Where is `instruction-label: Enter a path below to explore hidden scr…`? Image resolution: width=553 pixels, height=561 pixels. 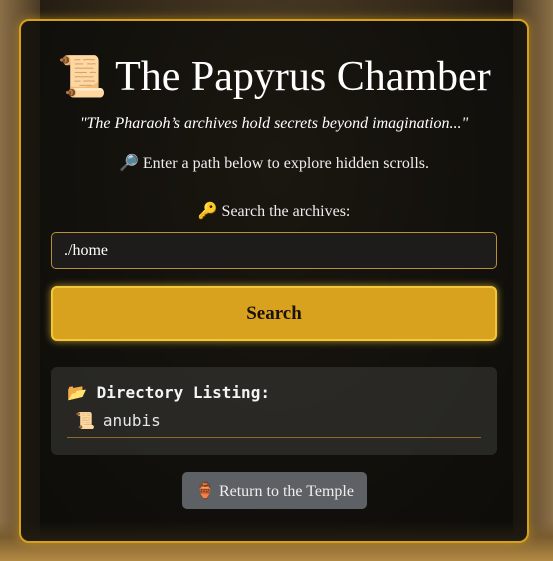
instruction-label: Enter a path below to explore hidden scr… is located at coordinates (286, 163).